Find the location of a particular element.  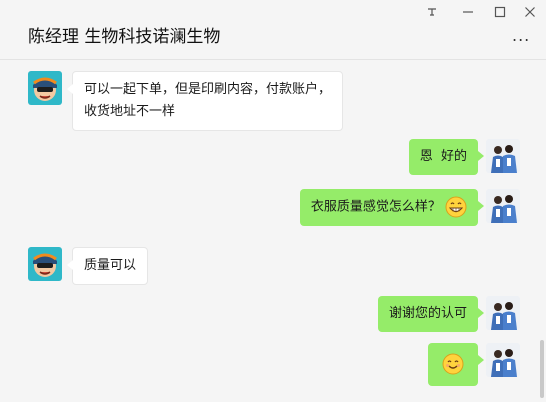

message-bubble-sent is located at coordinates (456, 364).